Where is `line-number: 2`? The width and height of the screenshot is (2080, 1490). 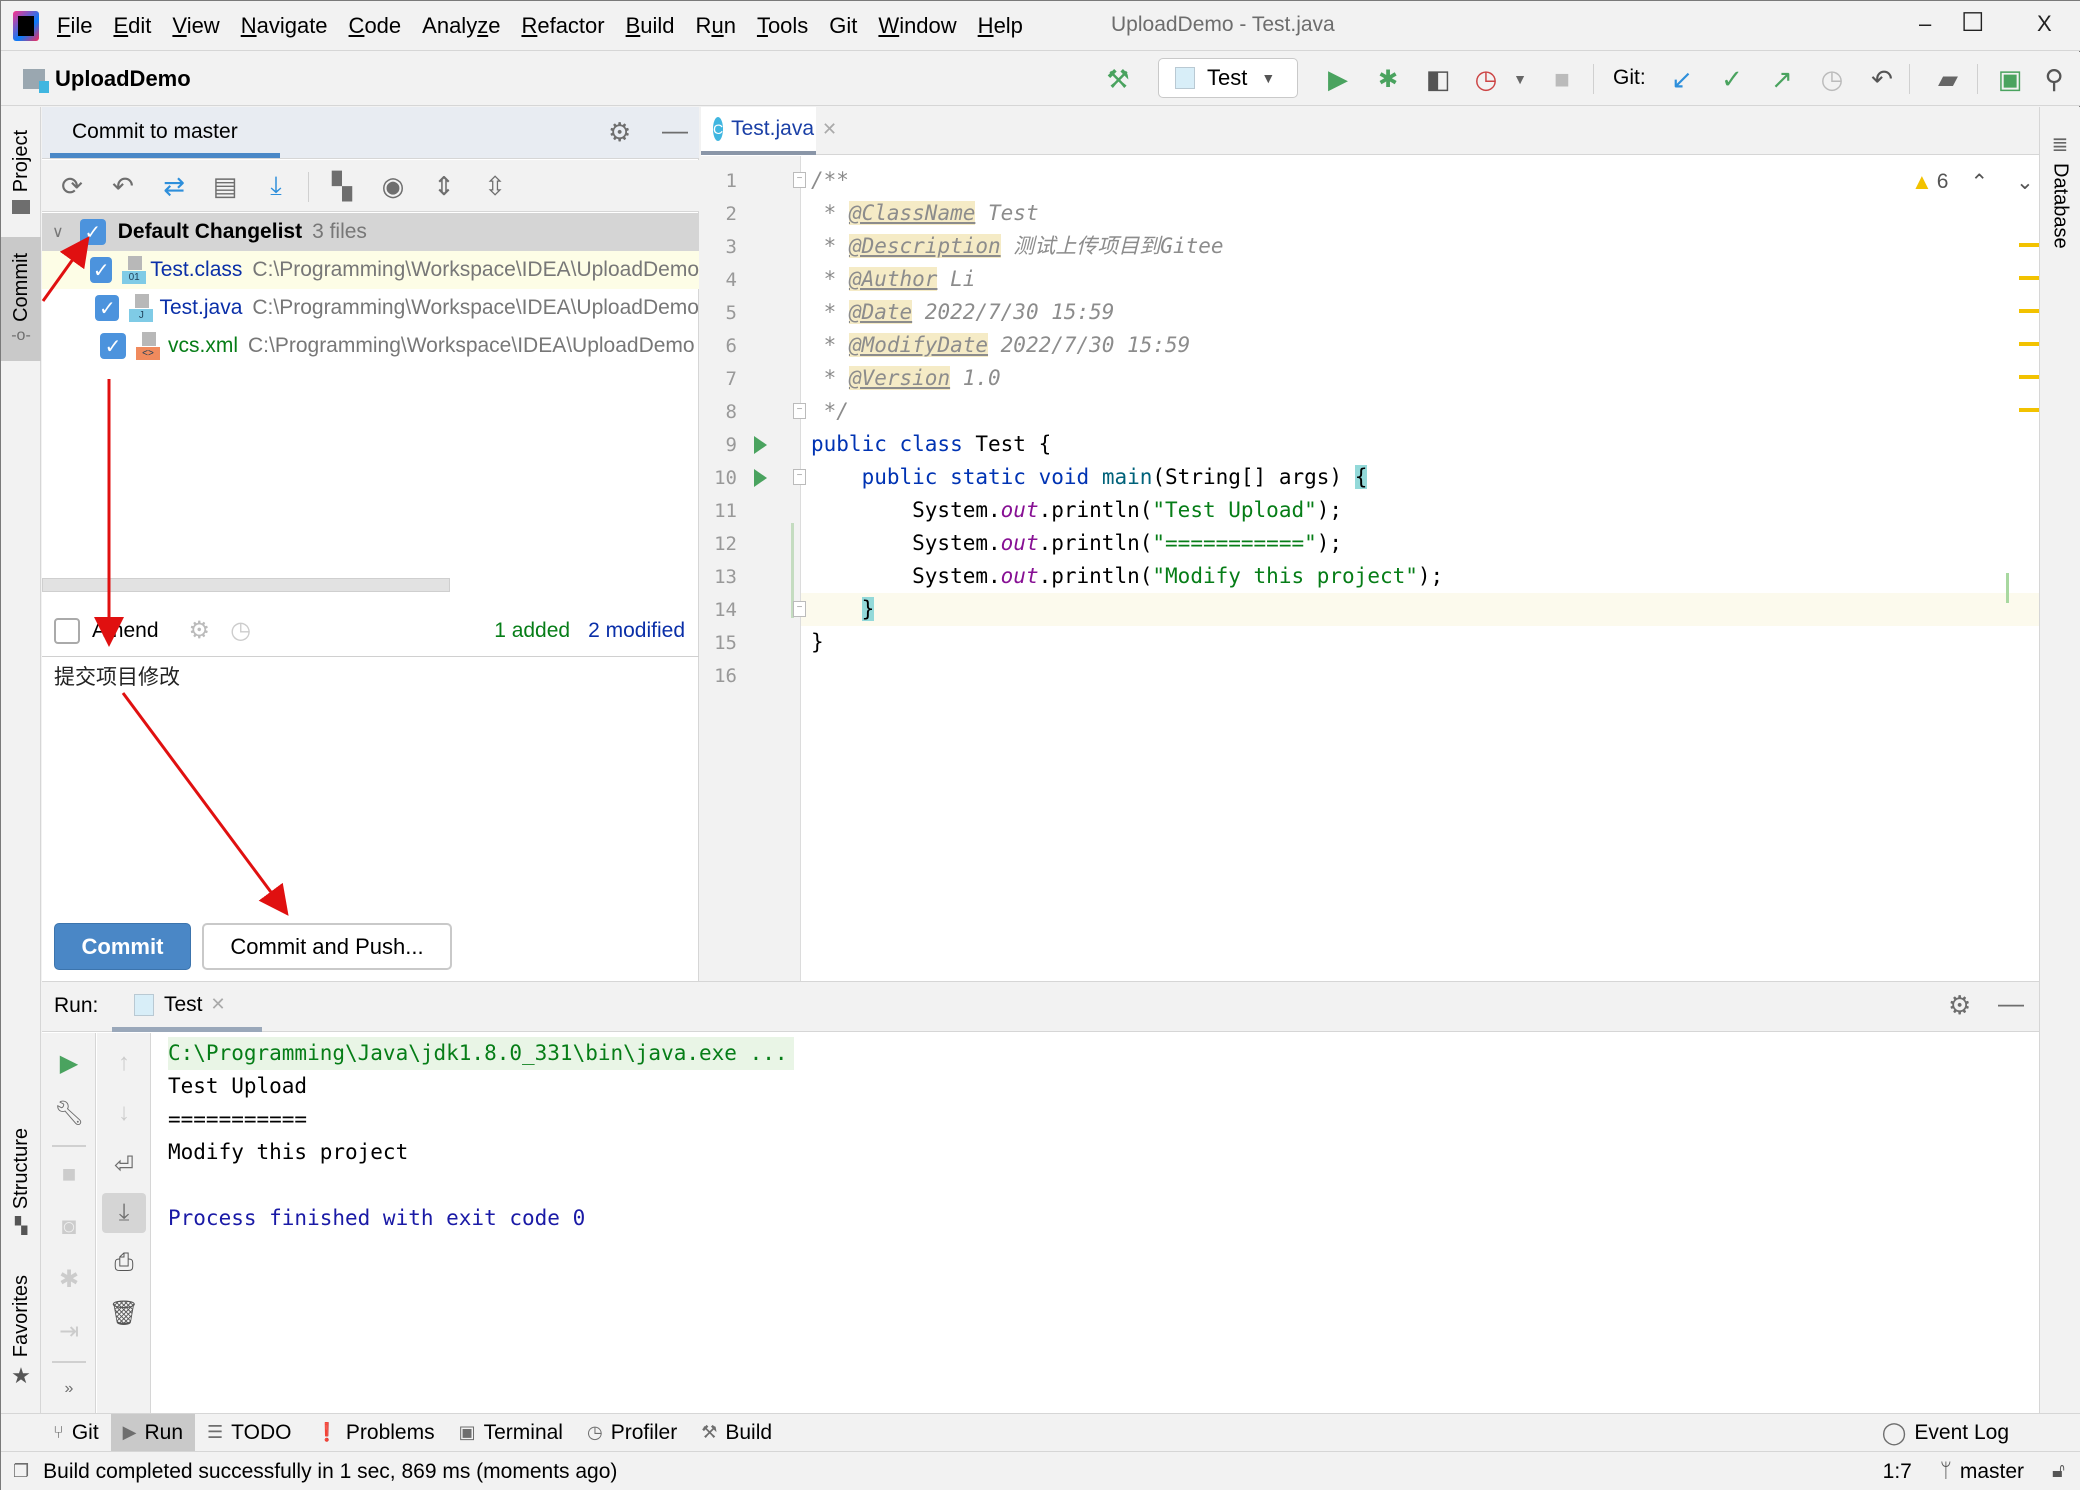
line-number: 2 is located at coordinates (719, 214).